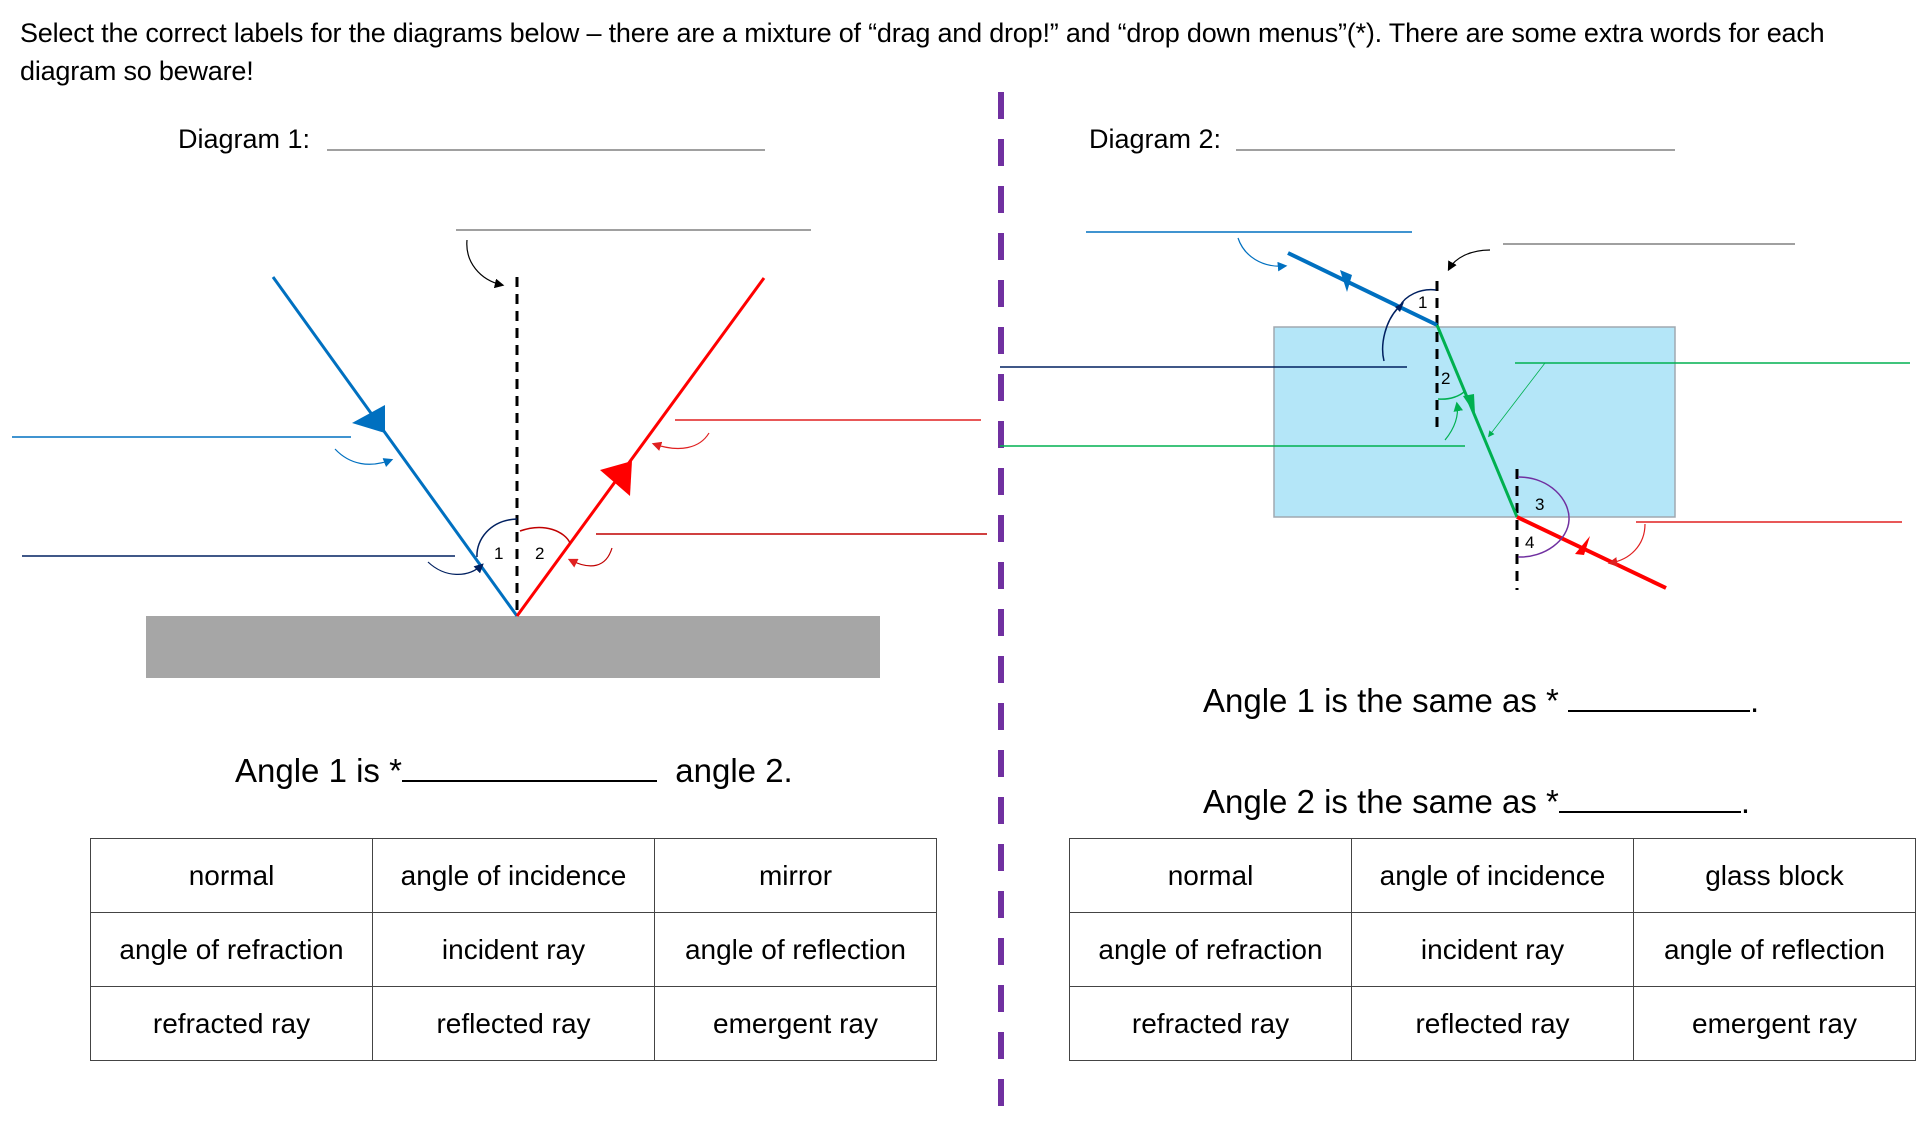  Describe the element at coordinates (513, 647) in the screenshot. I see `mirror` at that location.